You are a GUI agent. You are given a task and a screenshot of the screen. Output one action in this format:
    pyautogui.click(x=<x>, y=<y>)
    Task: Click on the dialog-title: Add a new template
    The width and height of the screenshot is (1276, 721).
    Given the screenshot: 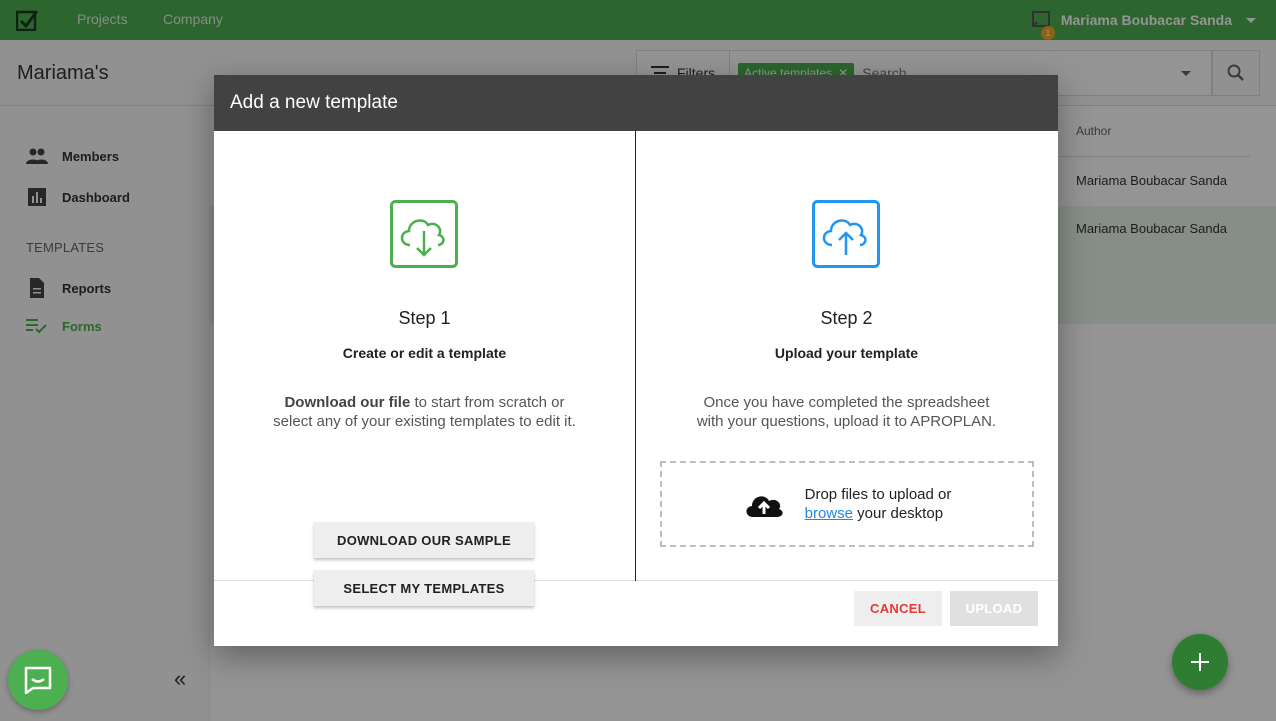 What is the action you would take?
    pyautogui.click(x=636, y=103)
    